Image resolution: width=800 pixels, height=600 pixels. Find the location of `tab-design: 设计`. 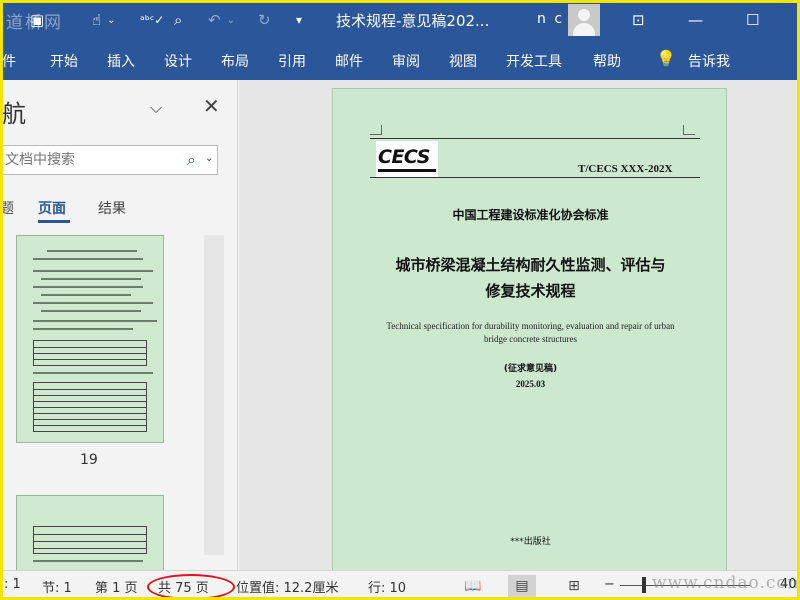

tab-design: 设计 is located at coordinates (178, 61).